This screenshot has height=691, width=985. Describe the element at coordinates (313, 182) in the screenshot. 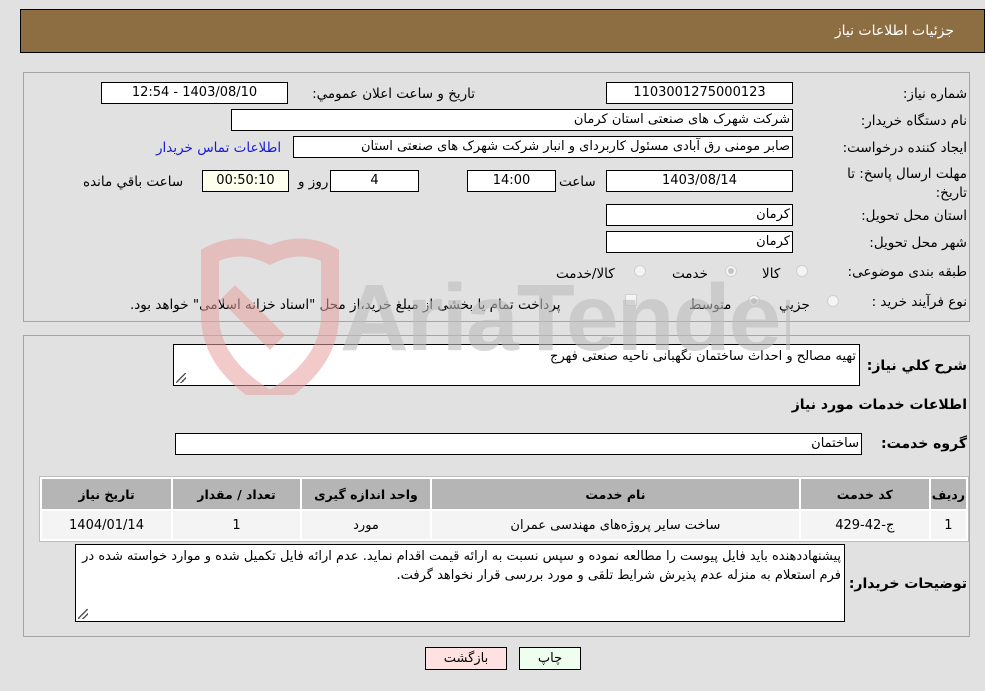

I see `days-label: روز و` at that location.